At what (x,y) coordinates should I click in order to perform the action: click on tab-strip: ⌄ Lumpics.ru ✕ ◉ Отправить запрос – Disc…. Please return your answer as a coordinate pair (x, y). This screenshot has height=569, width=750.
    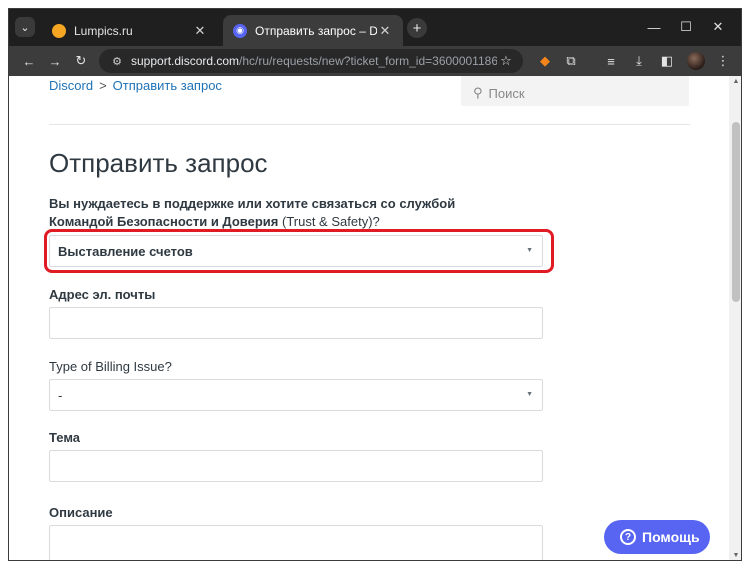
    Looking at the image, I should click on (375, 27).